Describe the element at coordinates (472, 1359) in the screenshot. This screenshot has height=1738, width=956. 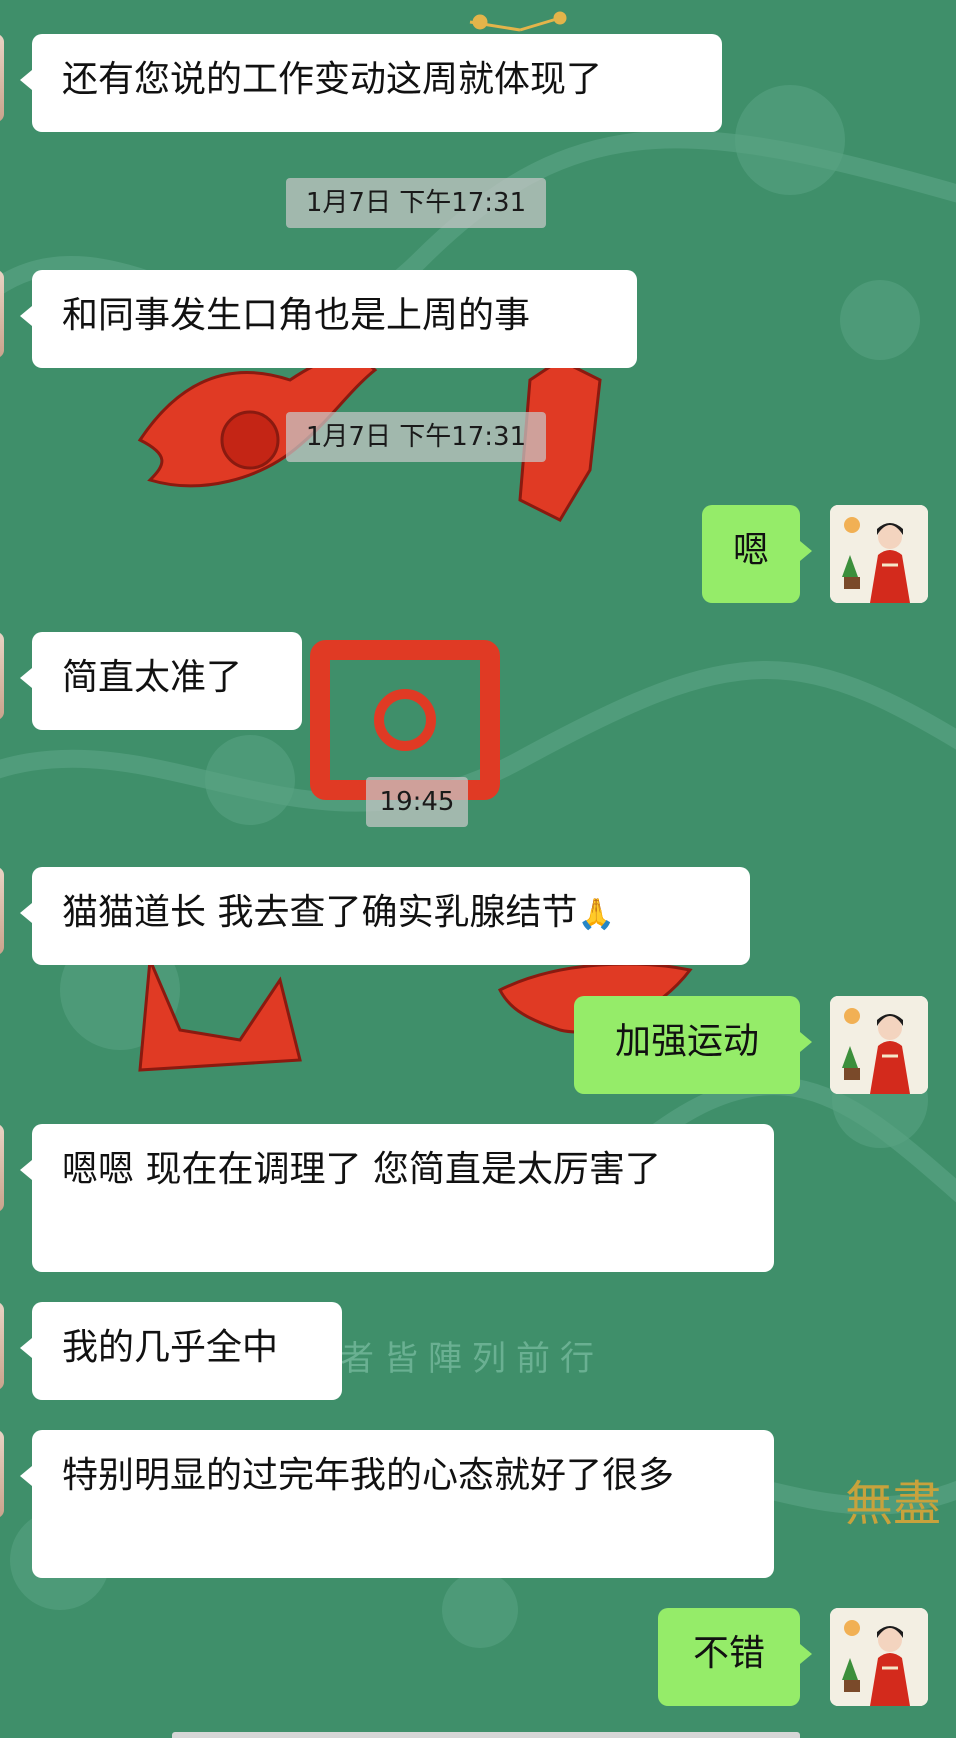
I see `wallpaper-caption: 者皆陣列前行` at that location.